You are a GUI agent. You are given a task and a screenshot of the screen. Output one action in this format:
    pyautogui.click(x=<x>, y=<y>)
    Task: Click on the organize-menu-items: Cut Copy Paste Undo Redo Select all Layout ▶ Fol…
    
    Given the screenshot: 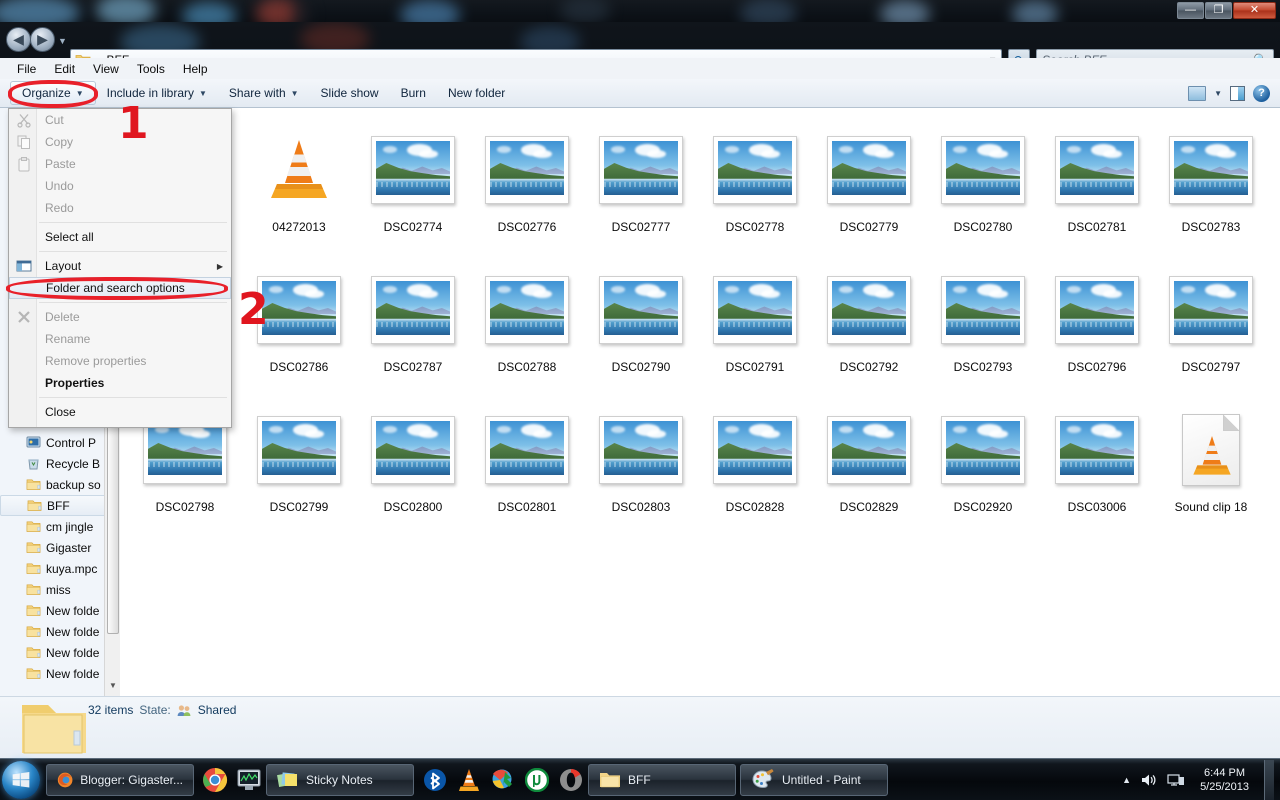 What is the action you would take?
    pyautogui.click(x=120, y=266)
    